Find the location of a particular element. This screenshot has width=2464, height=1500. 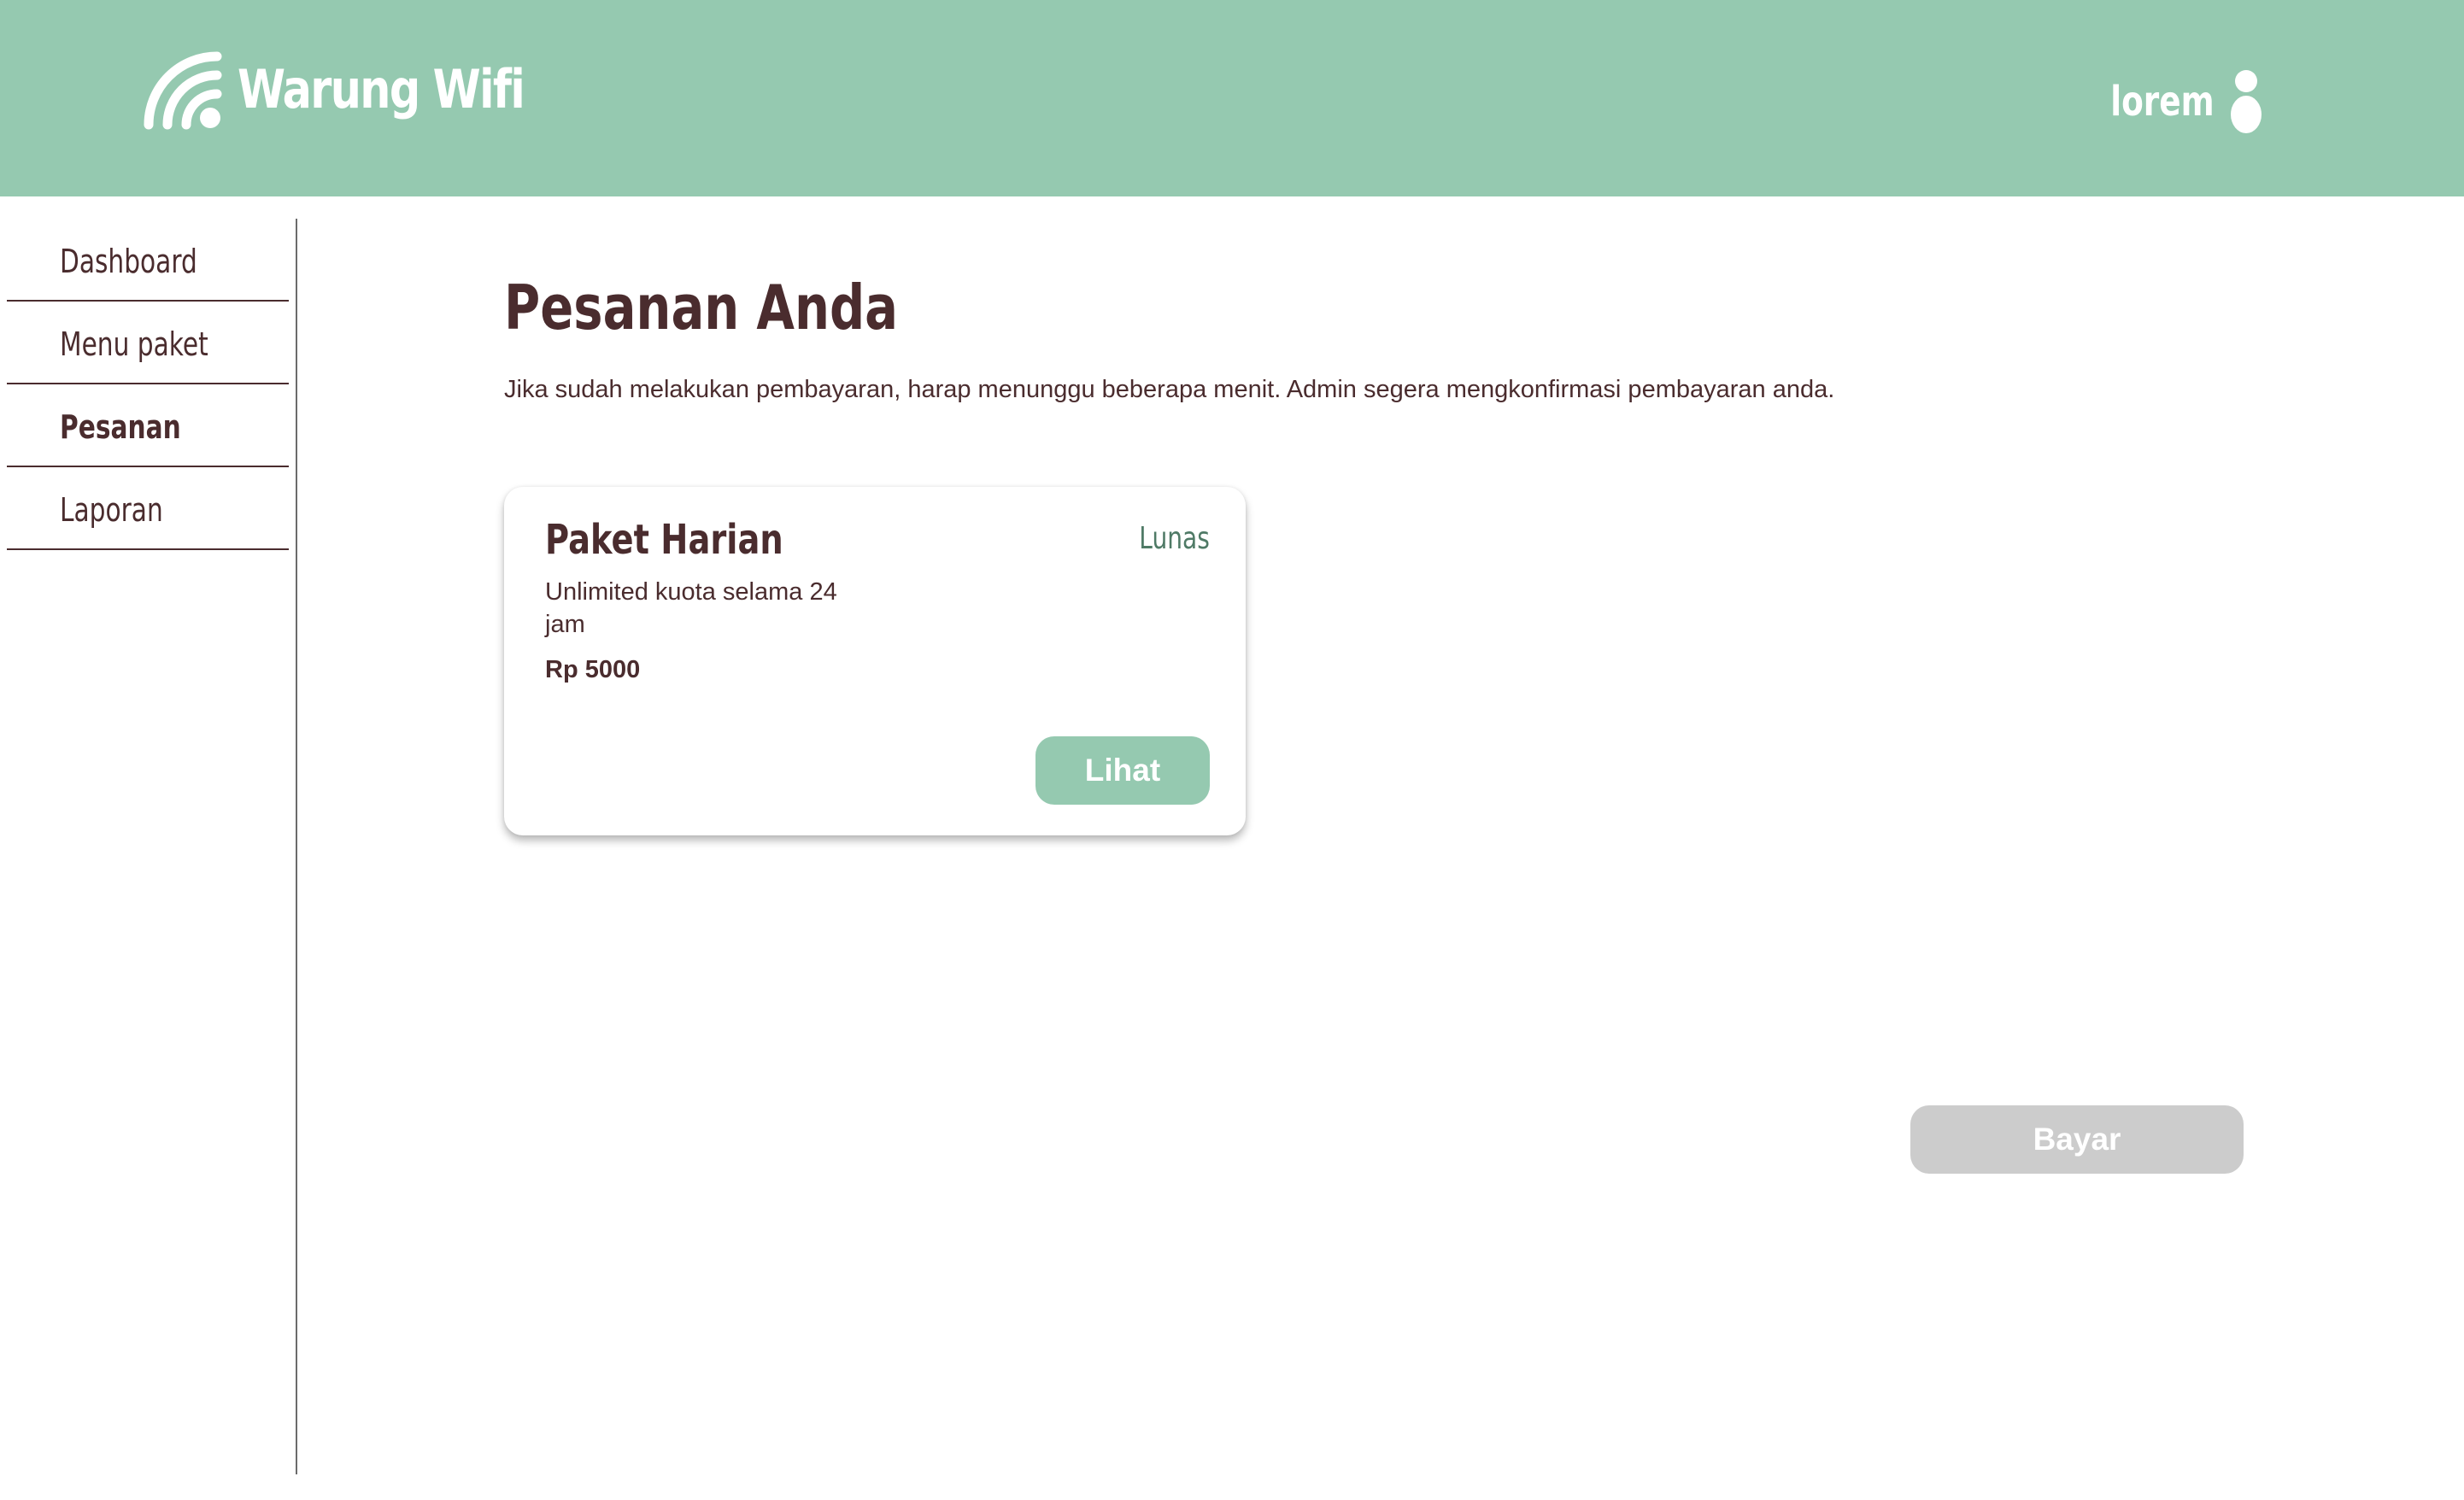

user-menu: lorem is located at coordinates (2171, 102).